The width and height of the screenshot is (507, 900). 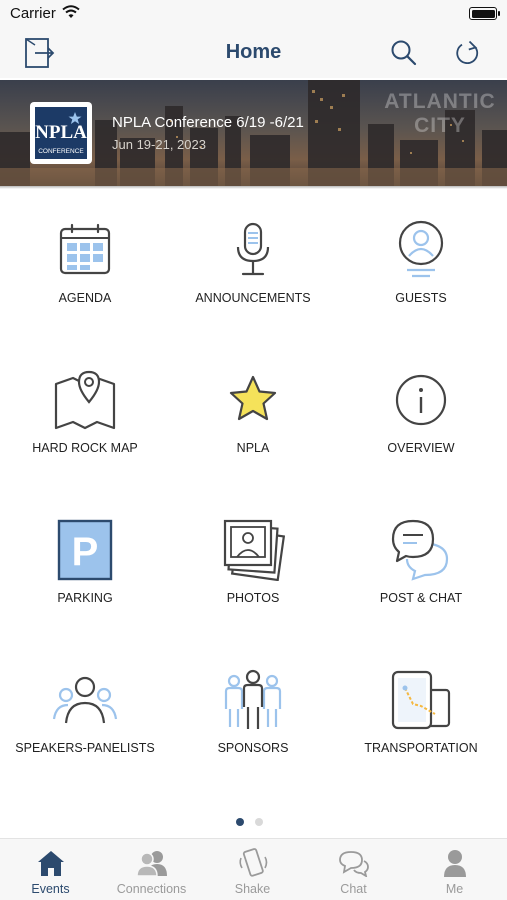 I want to click on star-icon, so click(x=253, y=400).